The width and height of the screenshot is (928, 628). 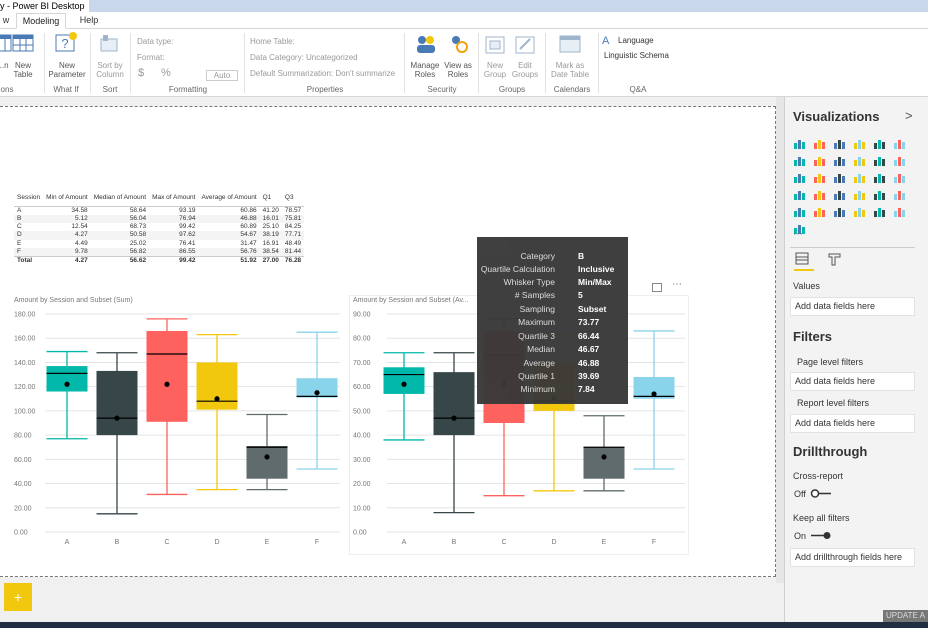 What do you see at coordinates (18, 597) in the screenshot?
I see `add-page-button: +` at bounding box center [18, 597].